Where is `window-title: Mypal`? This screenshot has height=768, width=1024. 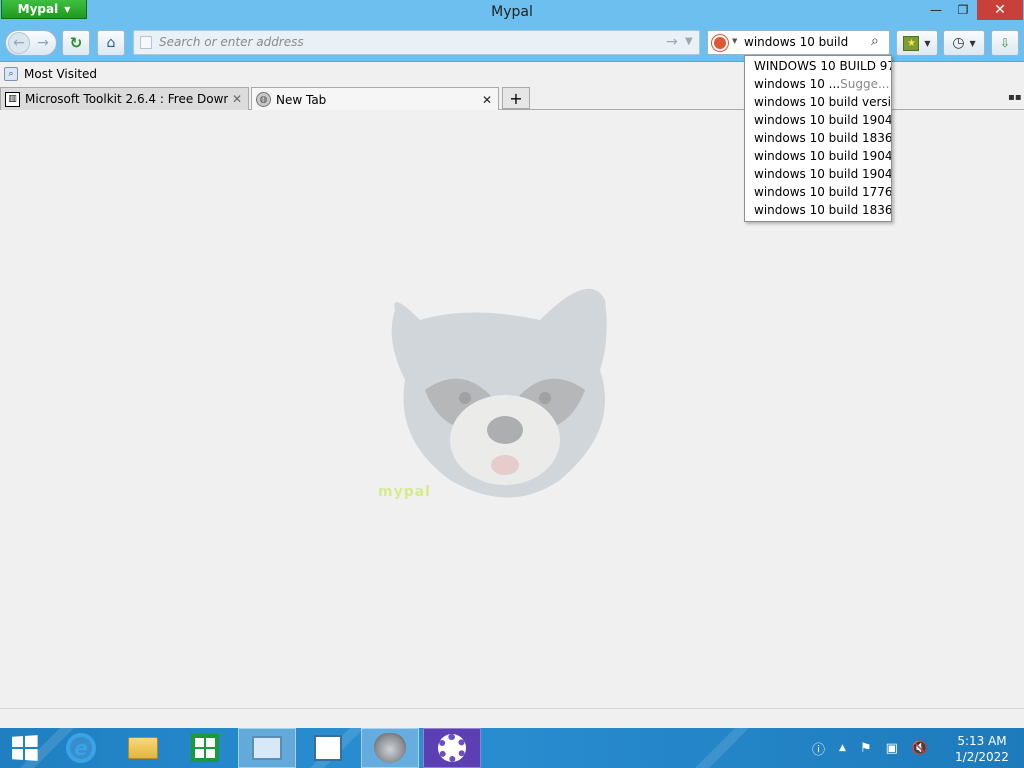 window-title: Mypal is located at coordinates (512, 12).